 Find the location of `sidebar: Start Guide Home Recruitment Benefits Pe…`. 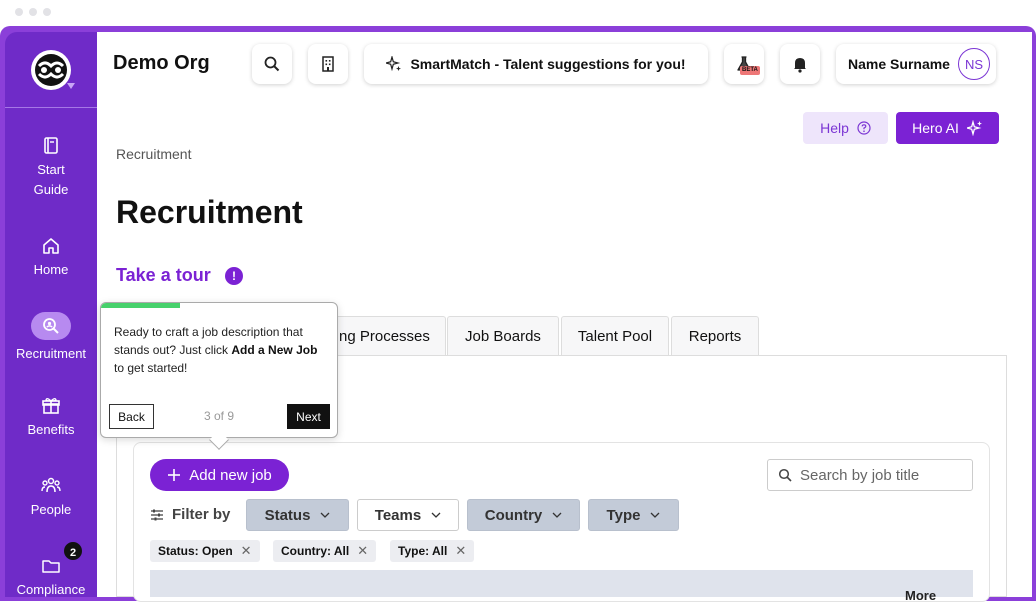

sidebar: Start Guide Home Recruitment Benefits Pe… is located at coordinates (51, 314).